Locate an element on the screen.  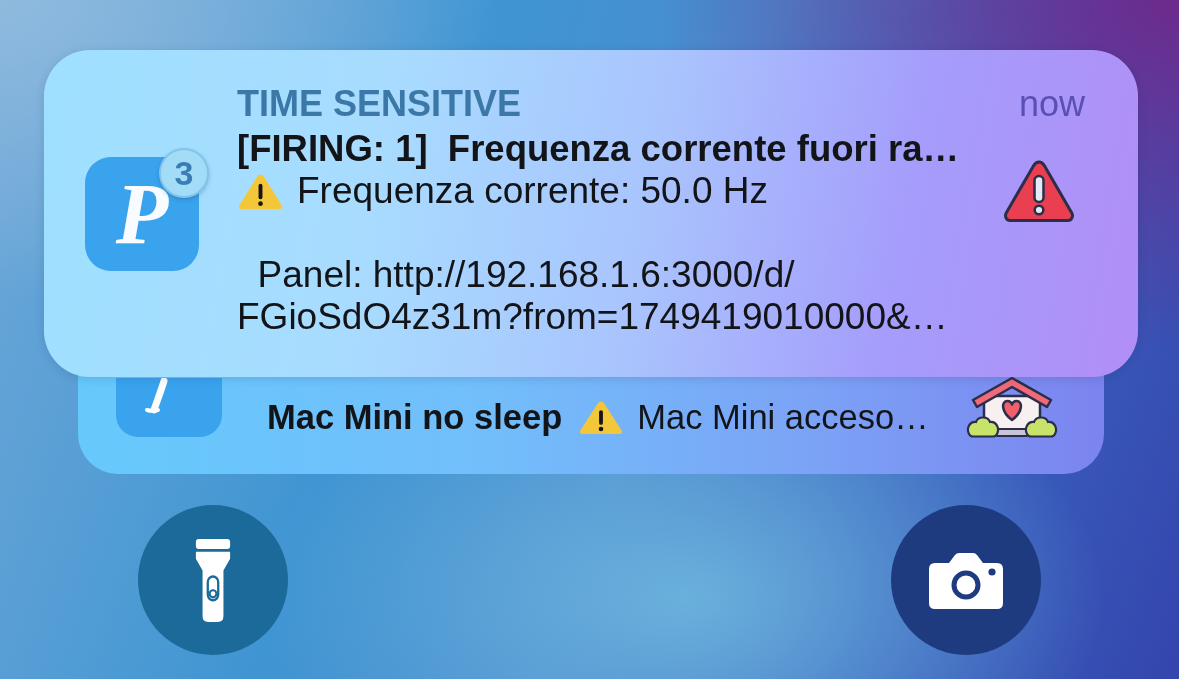
message-text: Frequenza corrente: 50.0 Hz is located at coordinates (532, 191).